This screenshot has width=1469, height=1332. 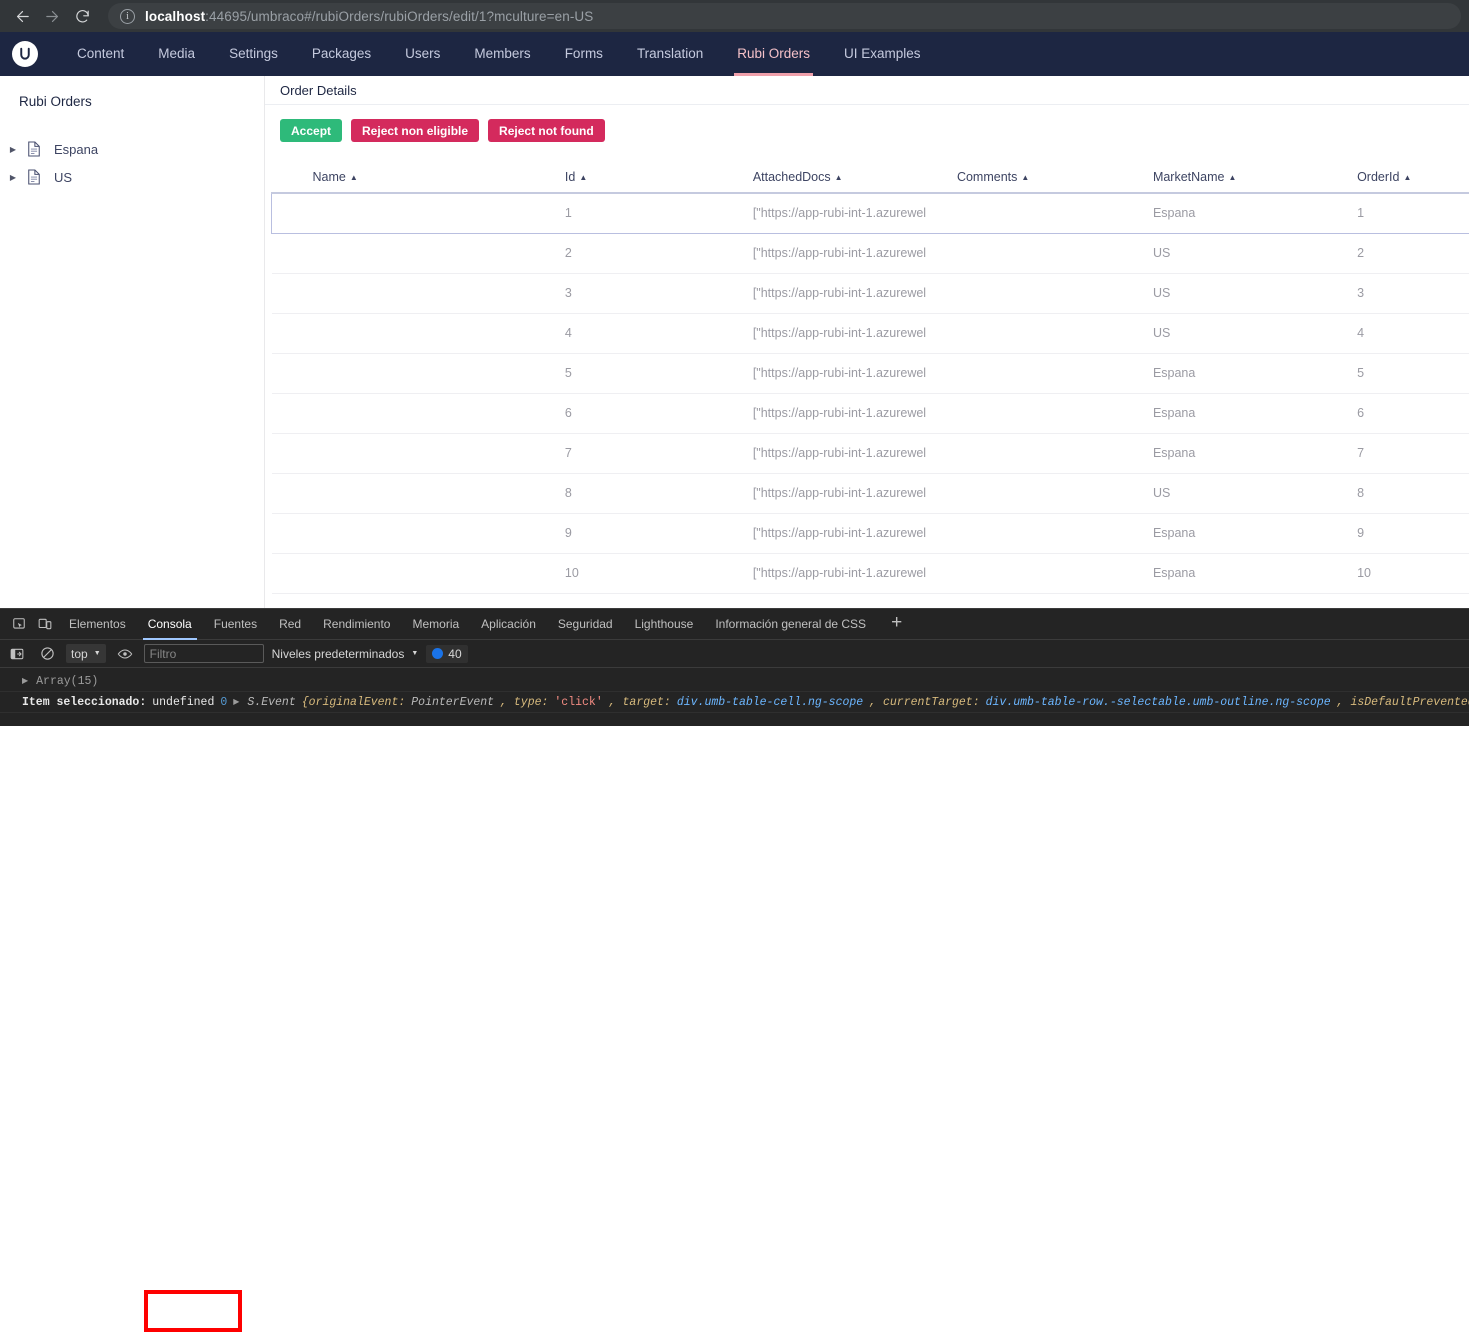 What do you see at coordinates (290, 624) in the screenshot?
I see `devtools-tab-red: Red` at bounding box center [290, 624].